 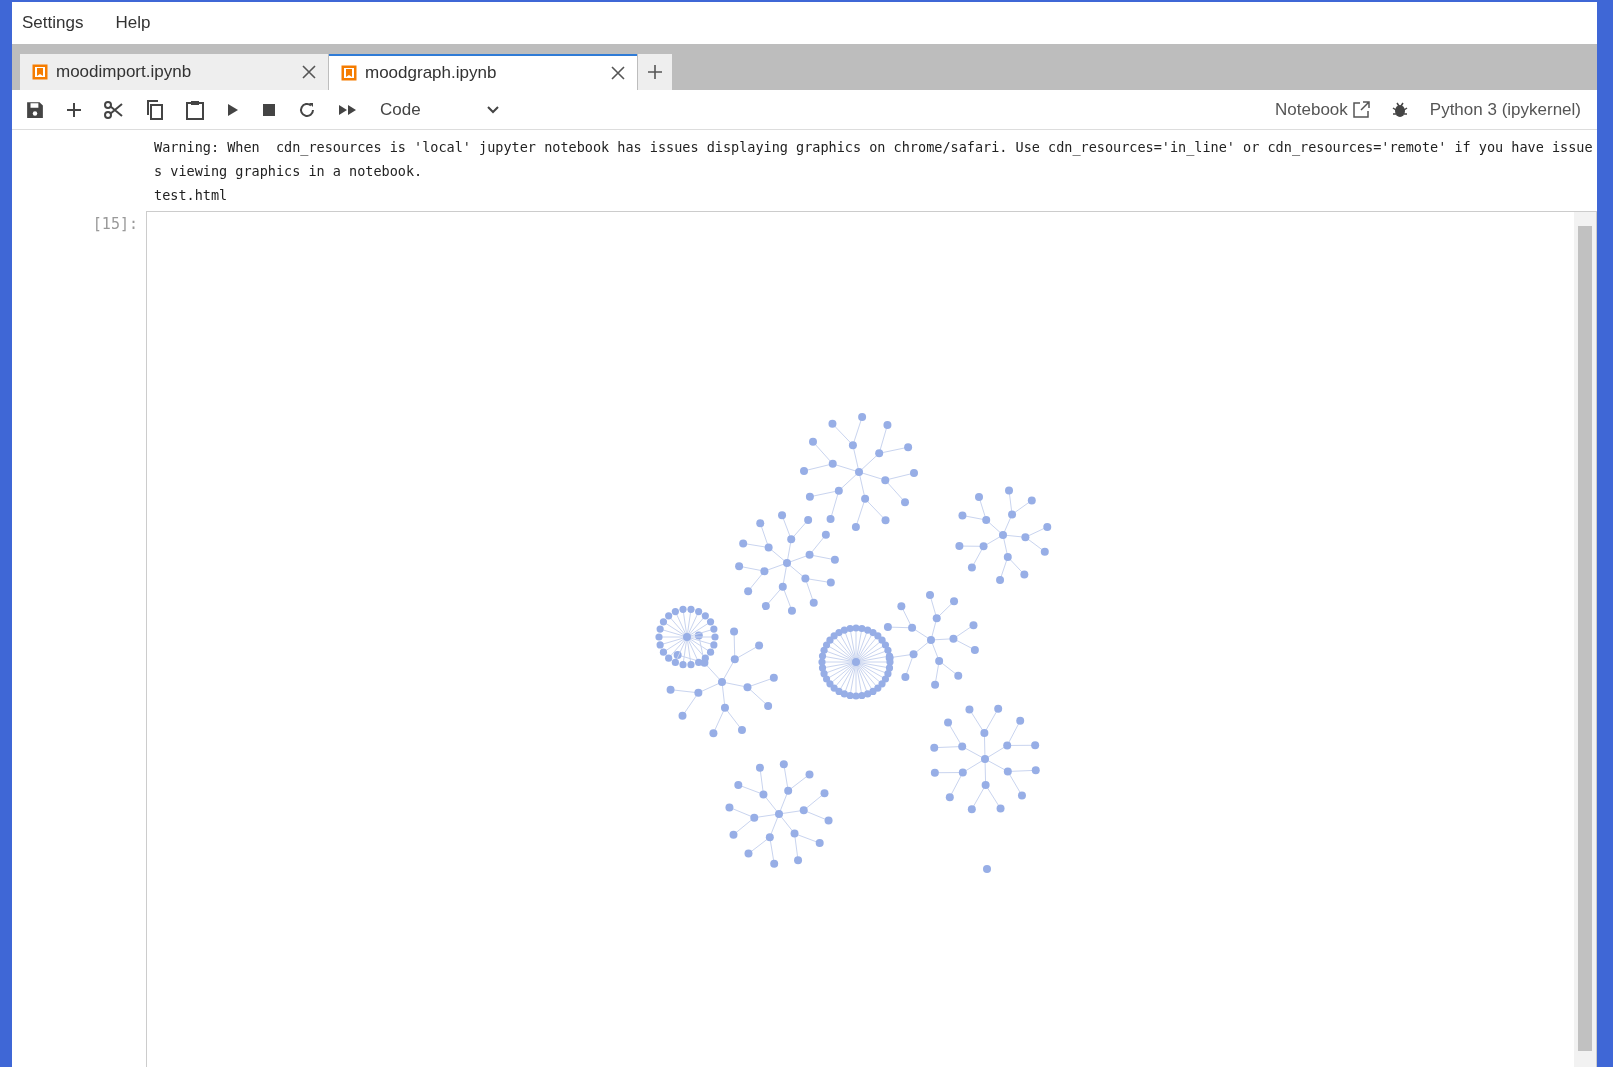 I want to click on tab-label: moodimport.ipynb, so click(x=124, y=72).